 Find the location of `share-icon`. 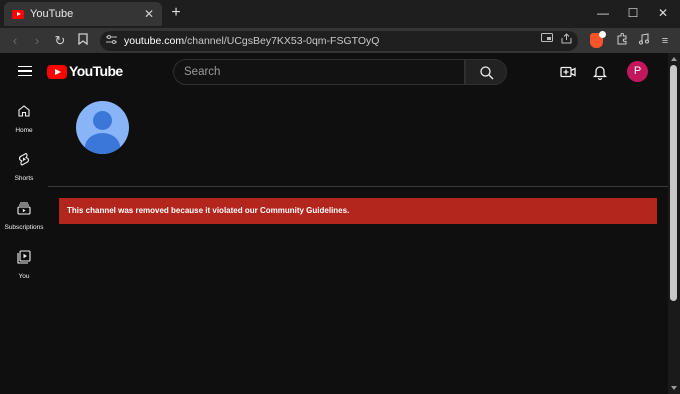

share-icon is located at coordinates (566, 38).